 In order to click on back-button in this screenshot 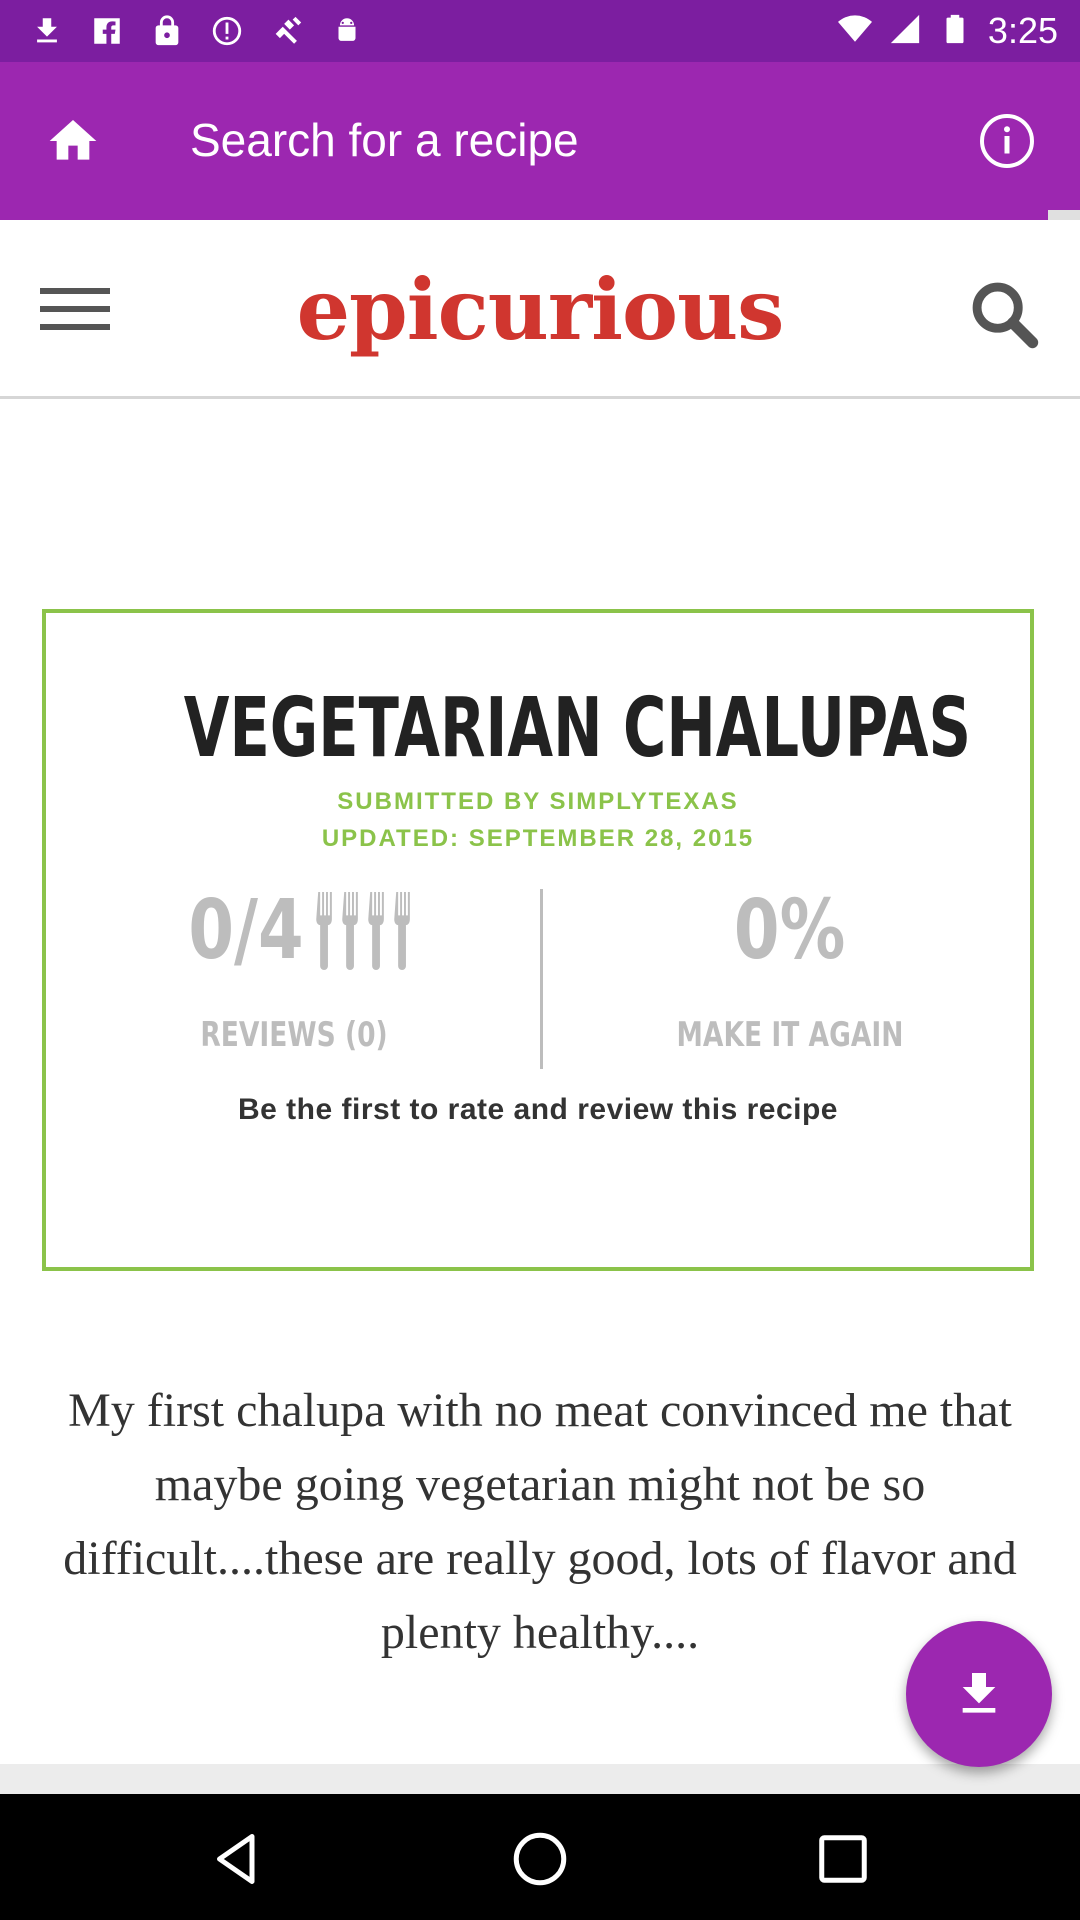, I will do `click(237, 1859)`.